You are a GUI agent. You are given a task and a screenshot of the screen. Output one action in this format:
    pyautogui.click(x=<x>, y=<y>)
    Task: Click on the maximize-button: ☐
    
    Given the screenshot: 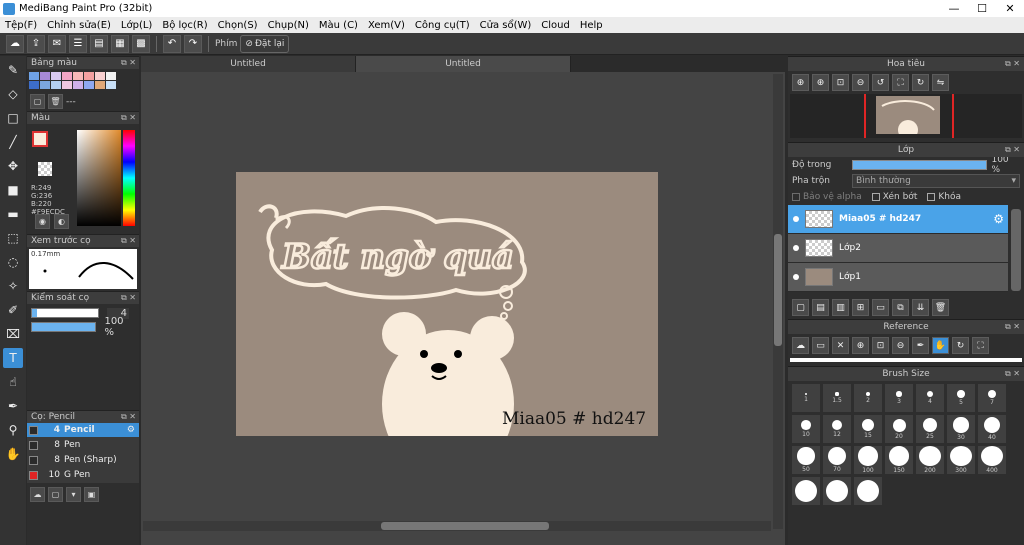 What is the action you would take?
    pyautogui.click(x=982, y=8)
    